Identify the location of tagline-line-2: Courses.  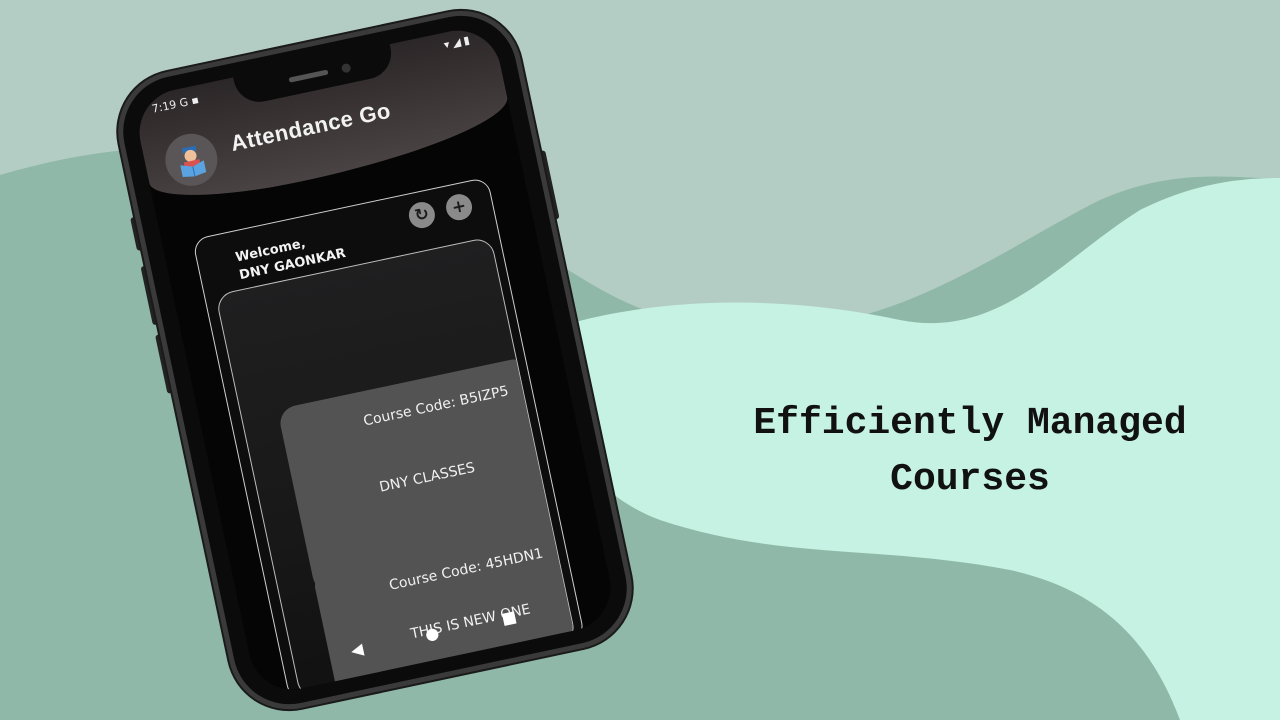
(970, 479).